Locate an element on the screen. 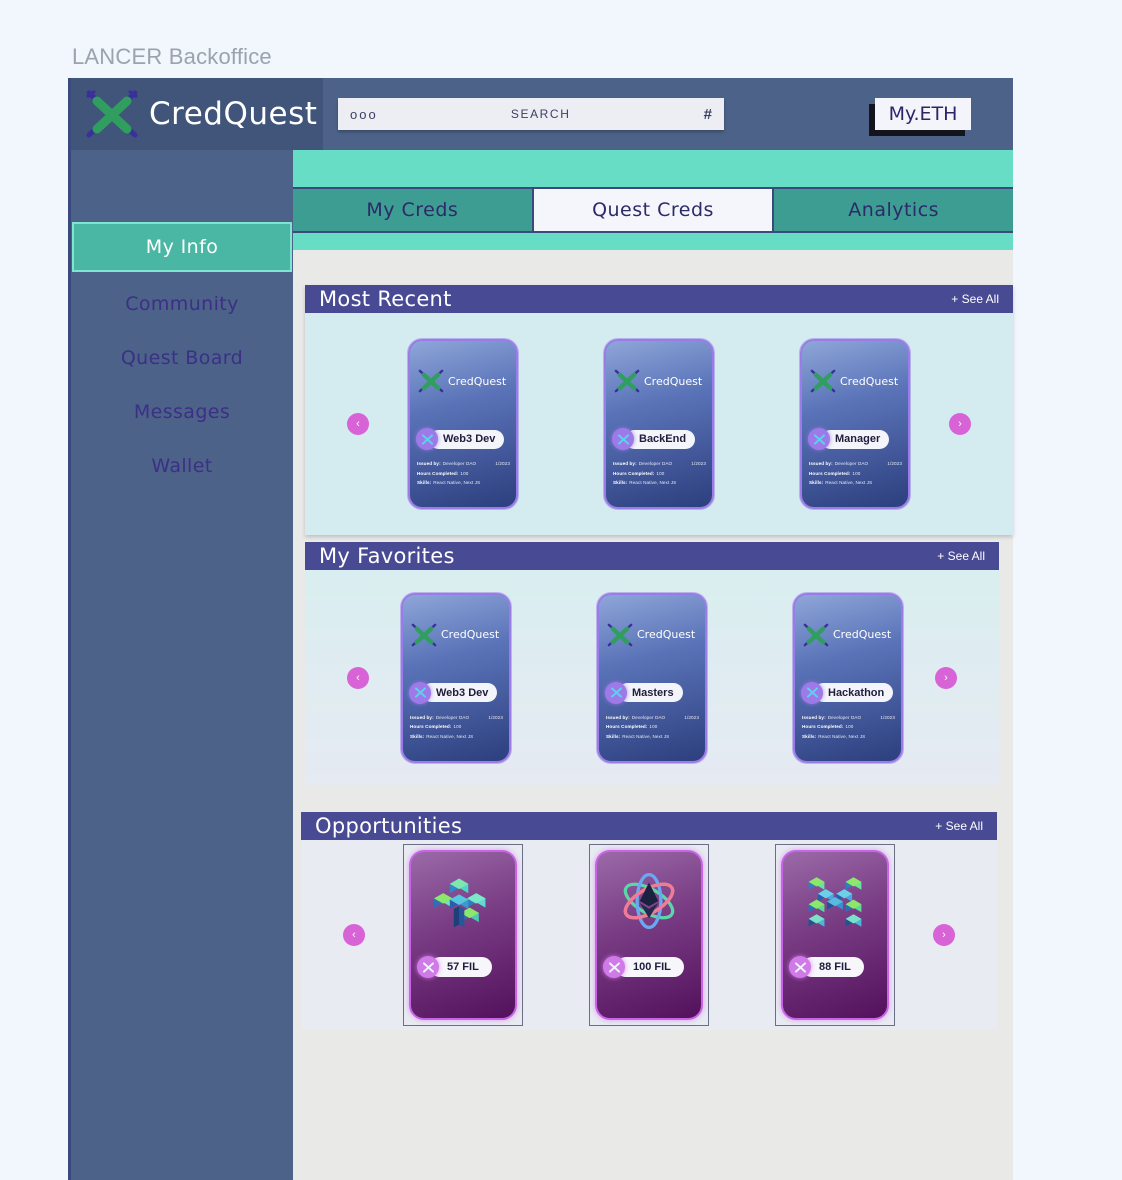  opportunity-badge-icon is located at coordinates (614, 967).